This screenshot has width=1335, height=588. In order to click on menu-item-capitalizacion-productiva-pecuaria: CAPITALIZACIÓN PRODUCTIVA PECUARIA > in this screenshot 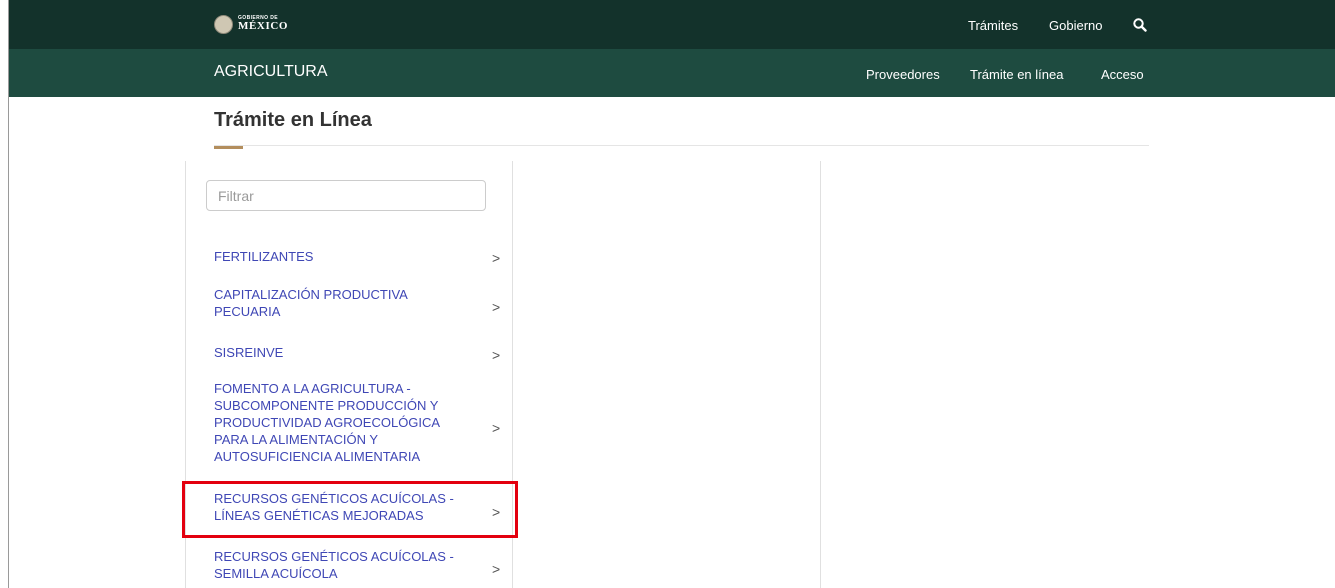, I will do `click(359, 303)`.